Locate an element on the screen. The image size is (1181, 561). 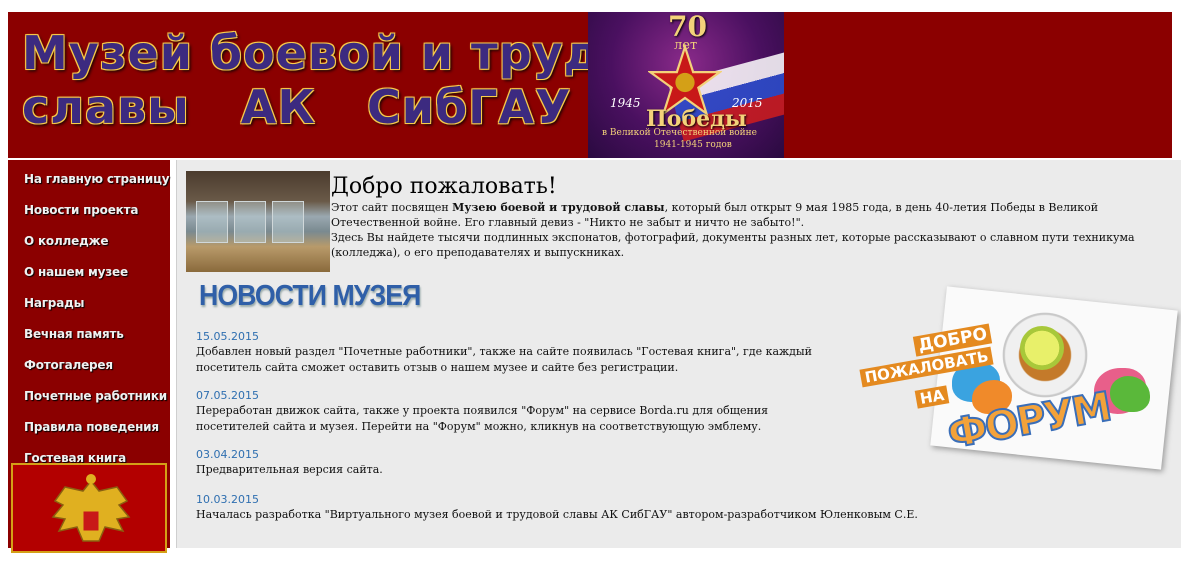
logo-title-line1: Музей боевой и трудовой is located at coordinates (376, 53).